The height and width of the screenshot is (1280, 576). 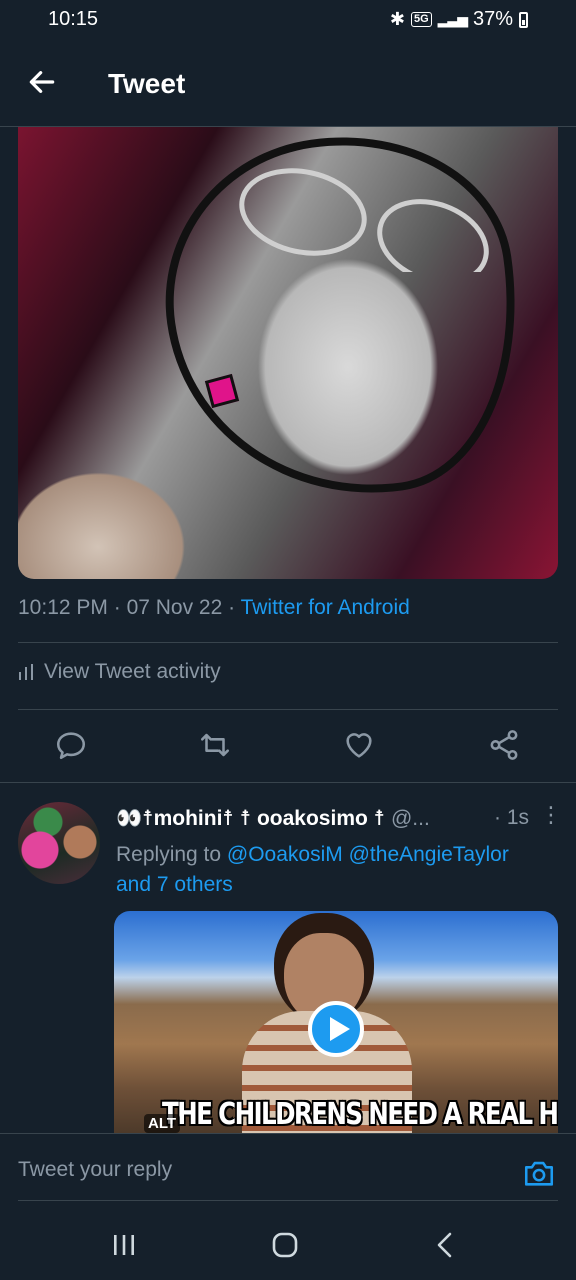 I want to click on view-tweet-activity: View Tweet activity, so click(x=119, y=672).